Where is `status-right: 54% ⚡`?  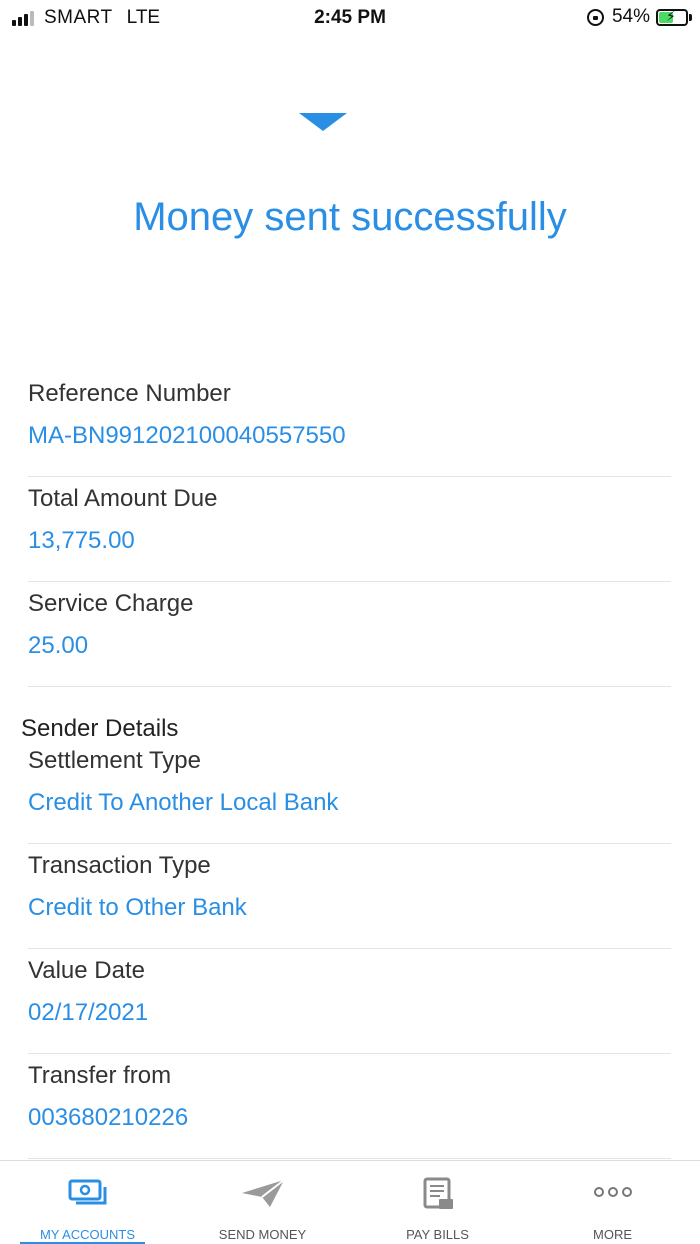 status-right: 54% ⚡ is located at coordinates (639, 17).